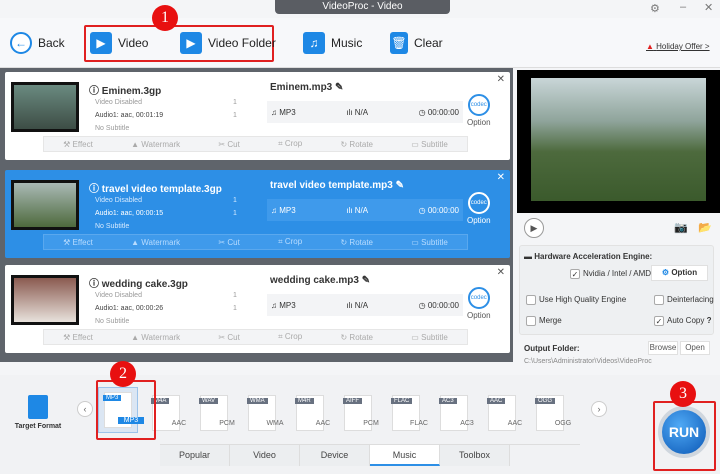  Describe the element at coordinates (371, 423) in the screenshot. I see `format-codec: PCM` at that location.